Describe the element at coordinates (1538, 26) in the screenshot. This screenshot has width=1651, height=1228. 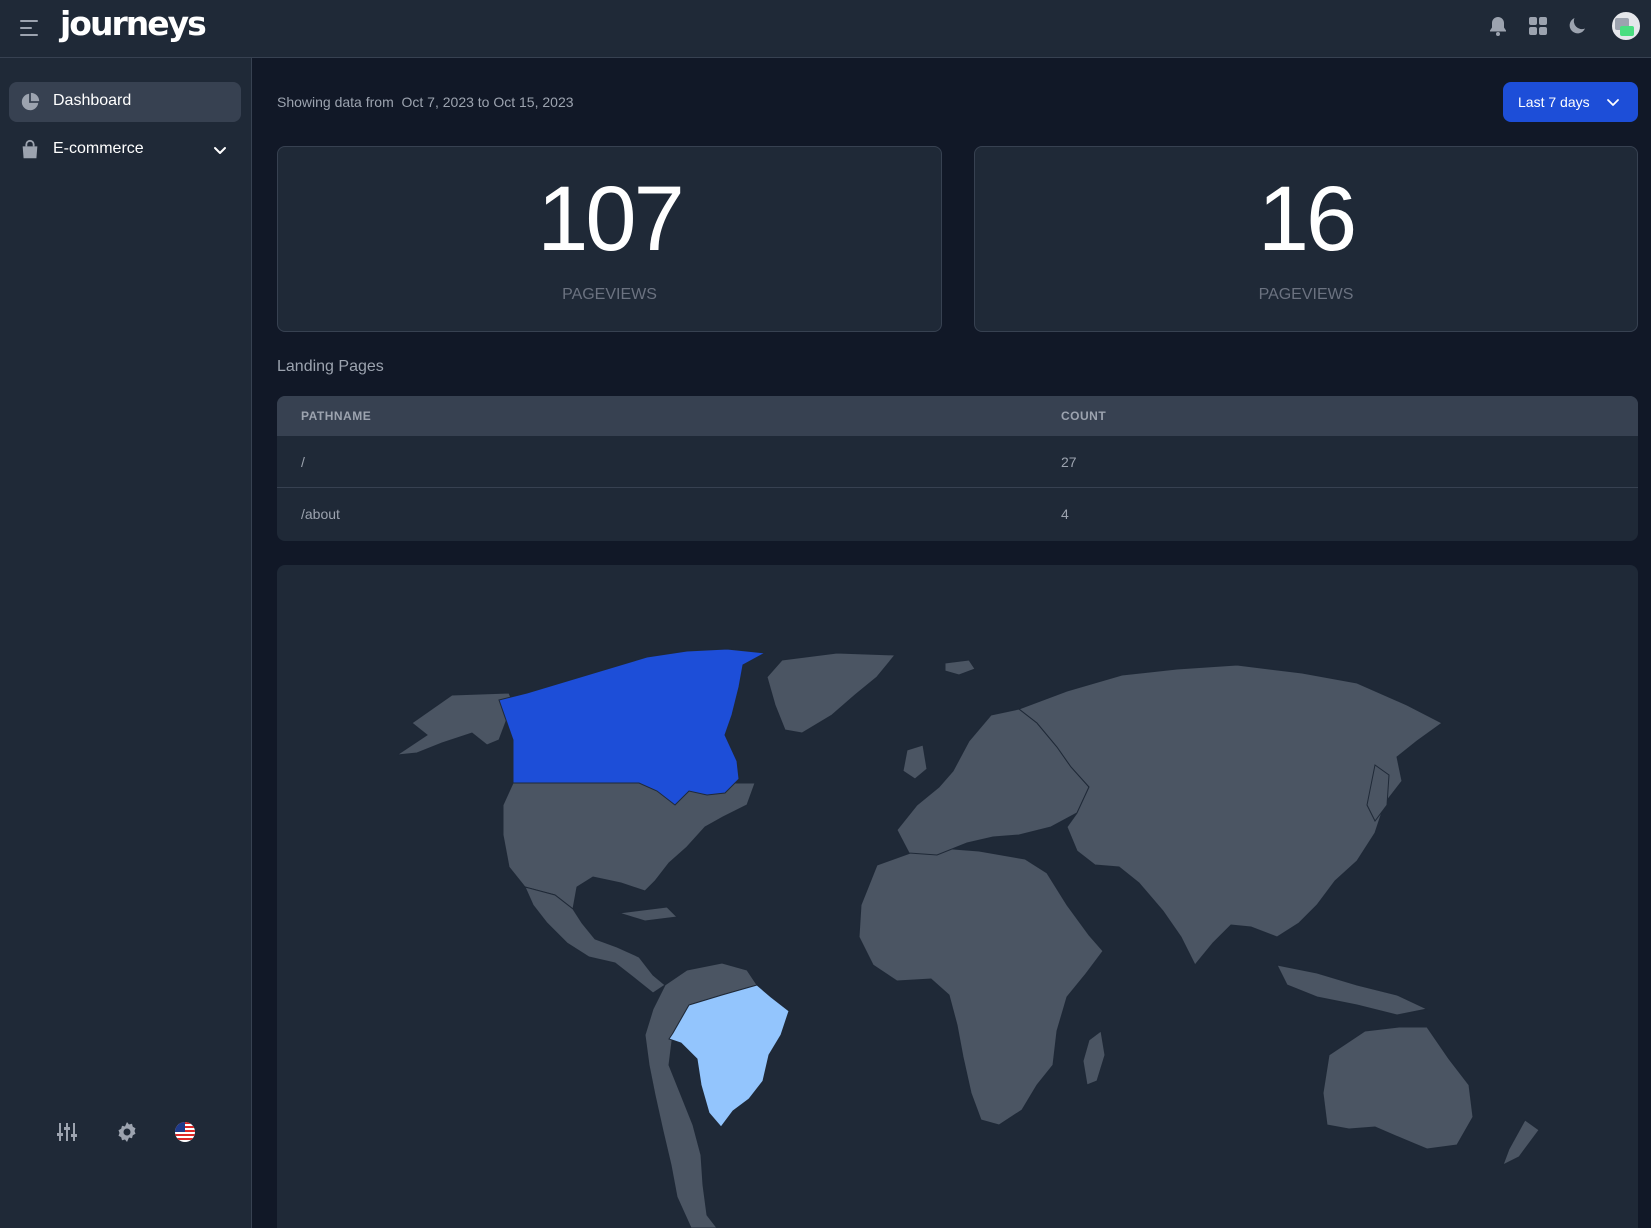
I see `apps-grid-icon` at that location.